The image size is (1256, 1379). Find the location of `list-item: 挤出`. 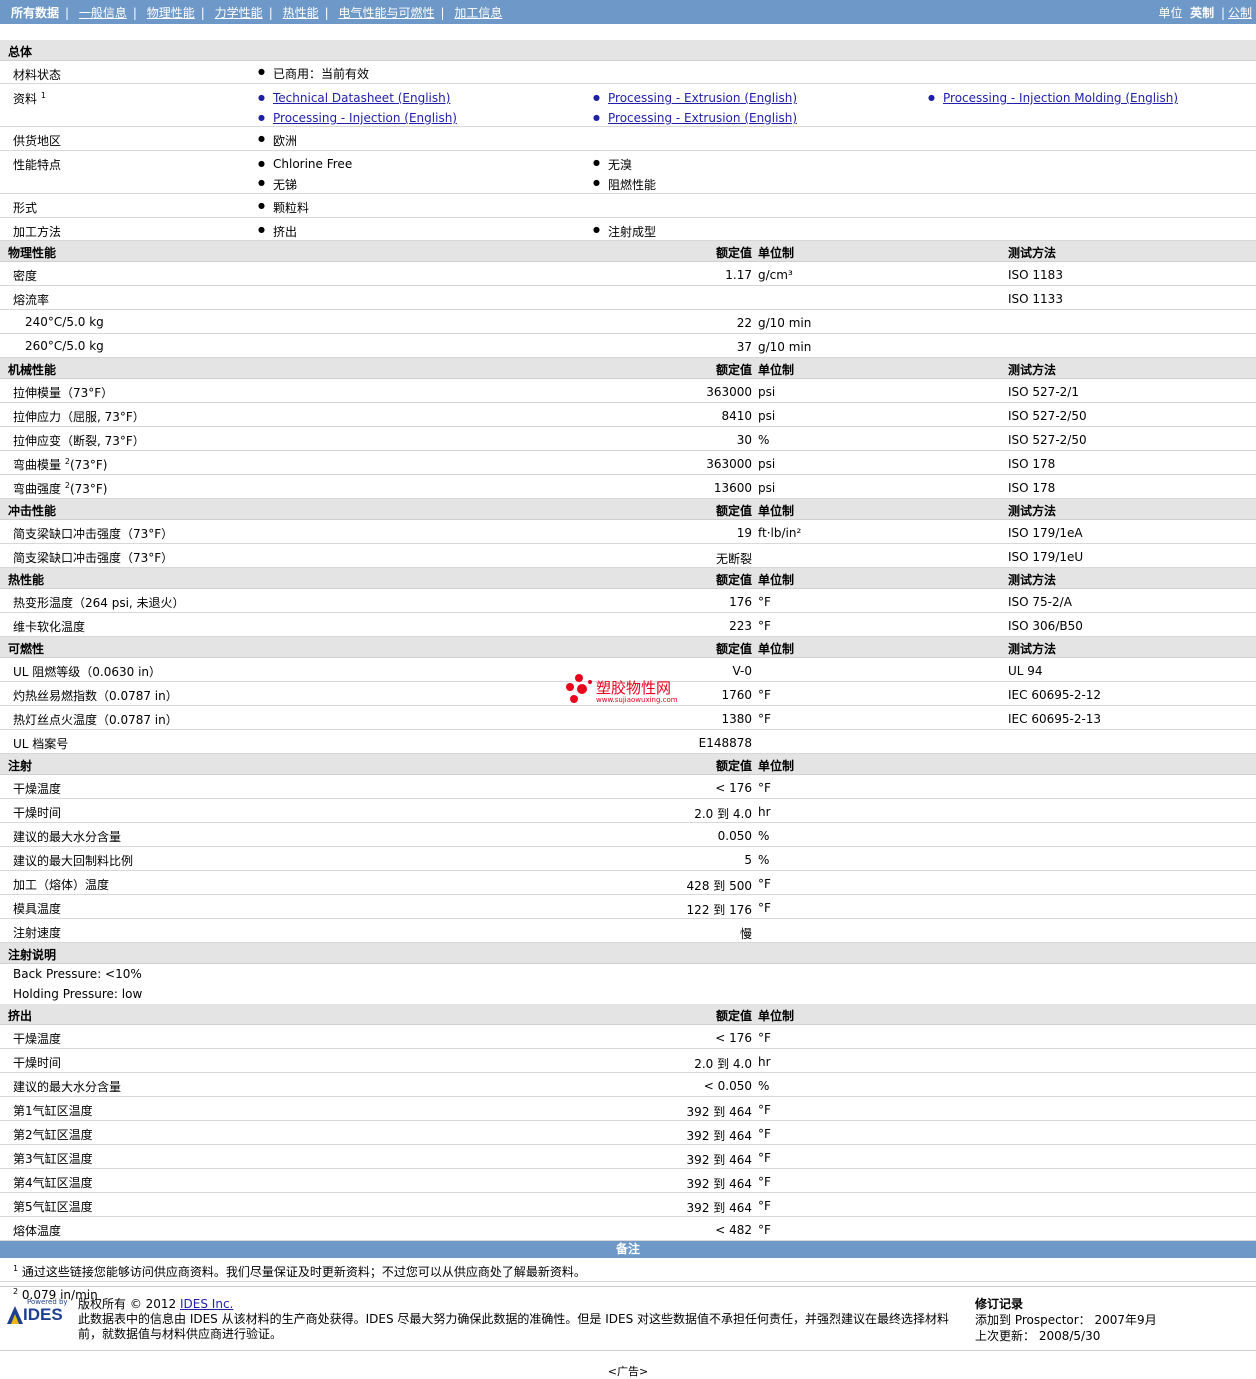

list-item: 挤出 is located at coordinates (277, 231).